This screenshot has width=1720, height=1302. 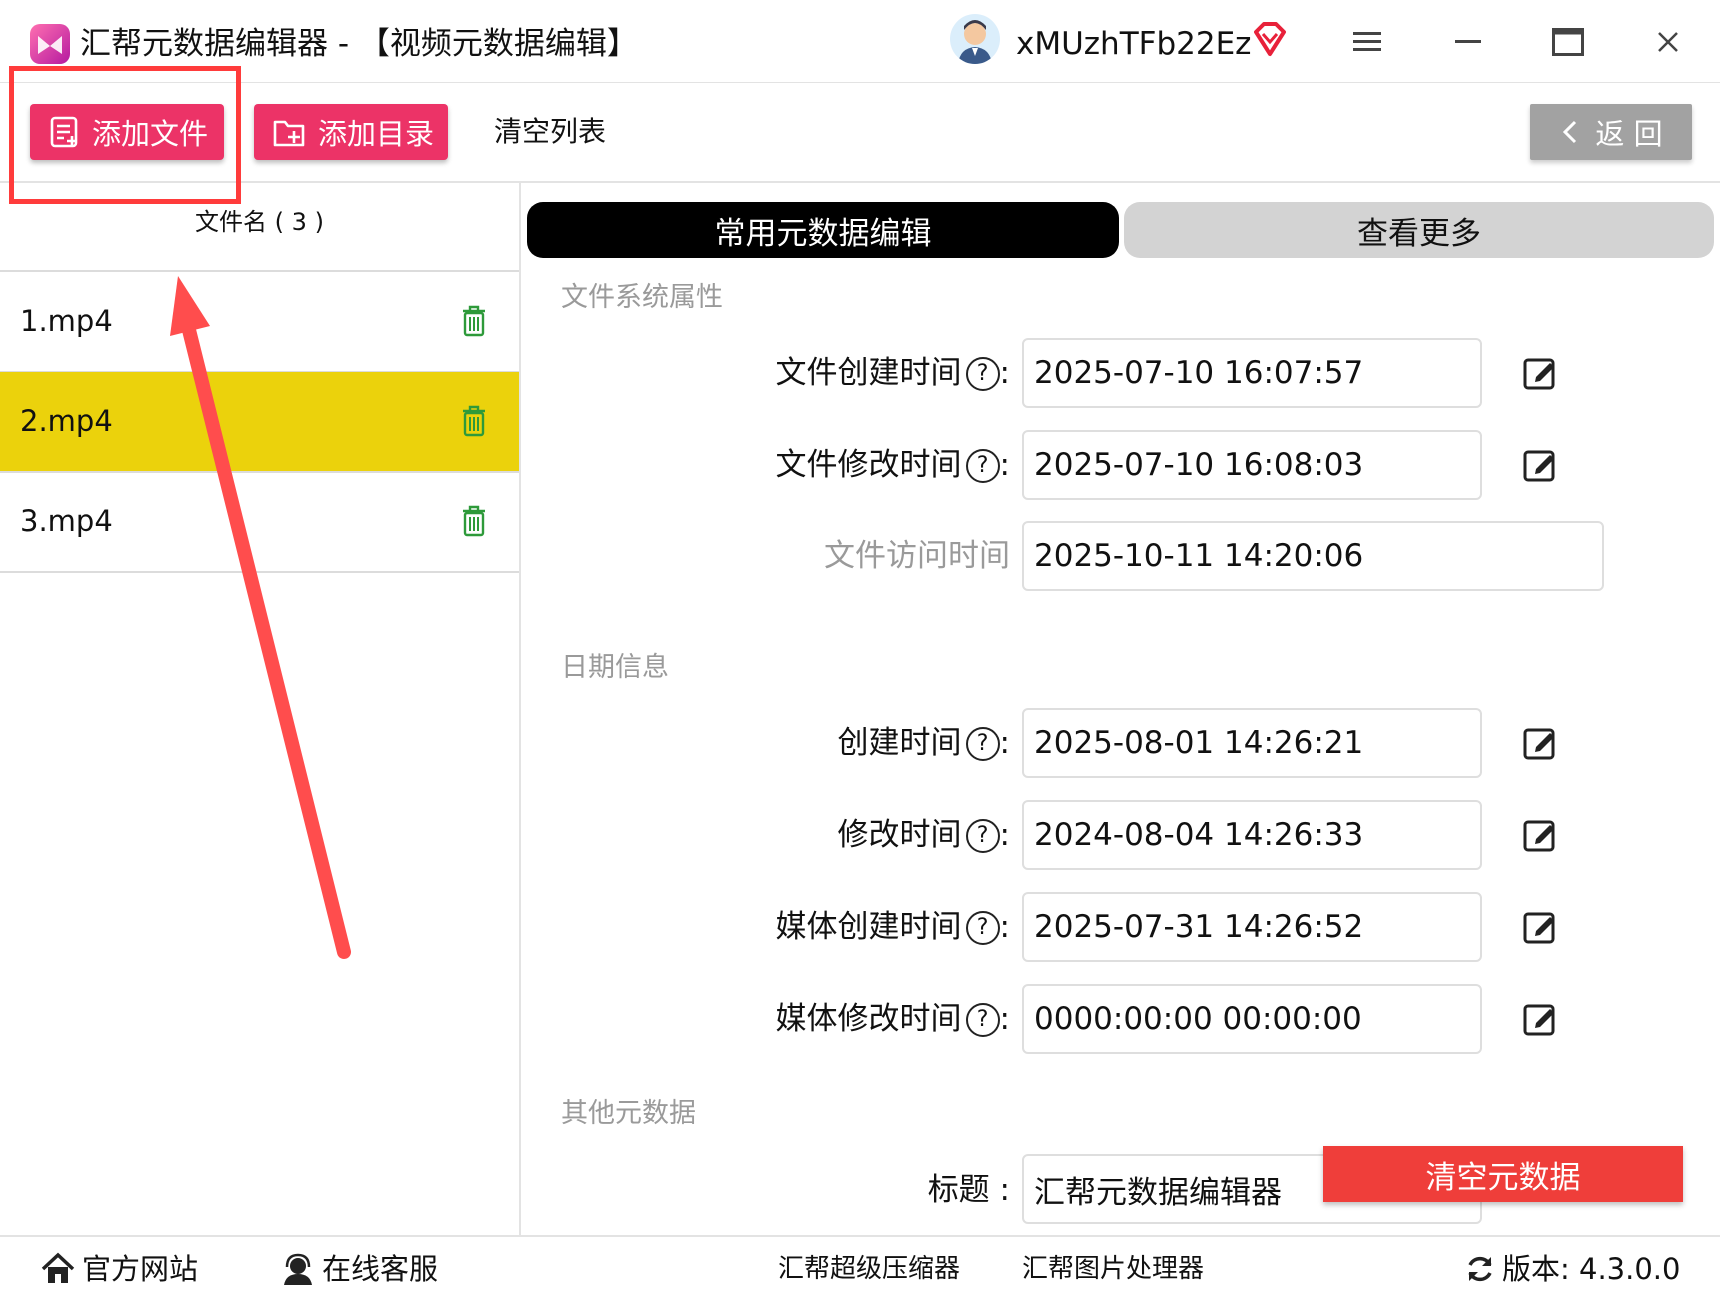 I want to click on field-label-modified: 修改时间?:, so click(x=923, y=835).